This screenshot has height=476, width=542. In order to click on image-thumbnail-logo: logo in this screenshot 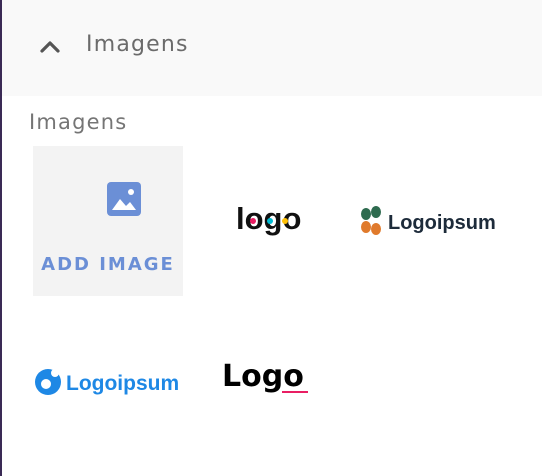, I will do `click(266, 219)`.